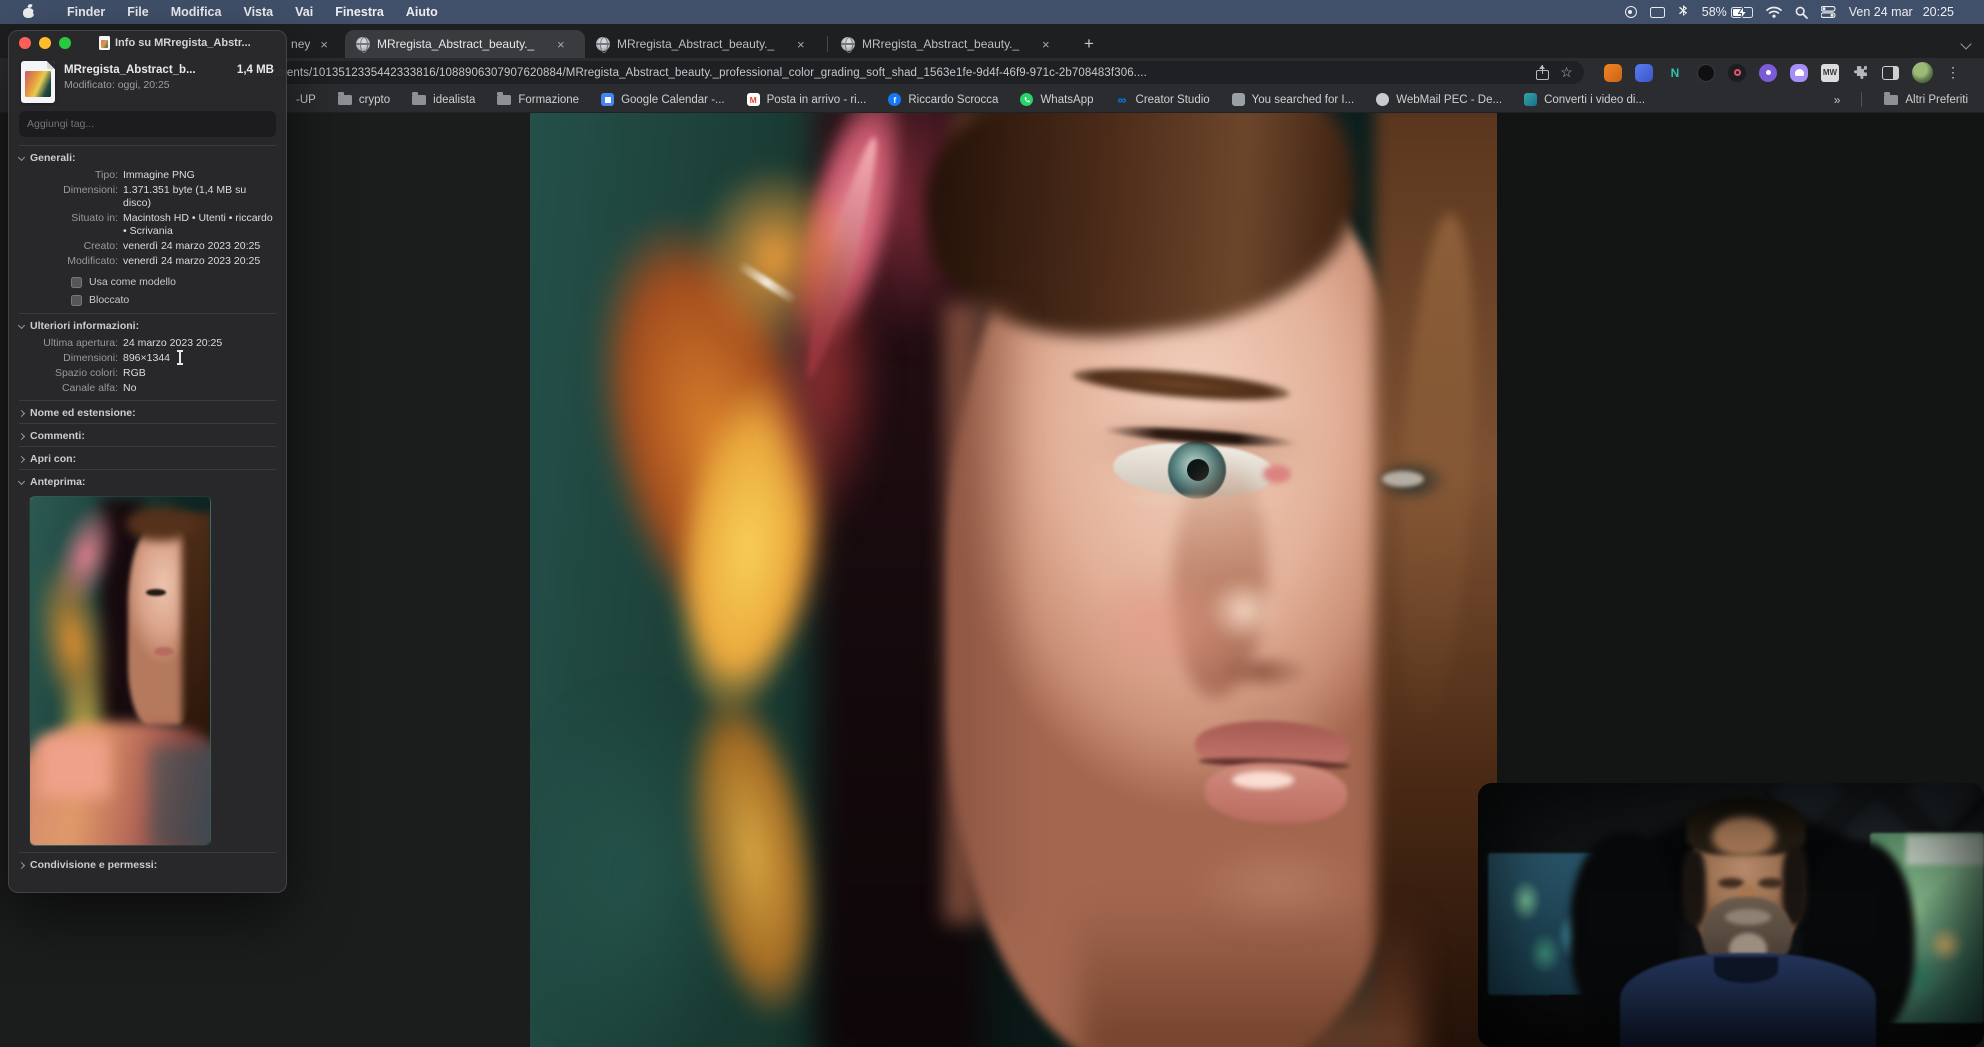 Image resolution: width=1984 pixels, height=1047 pixels. What do you see at coordinates (1768, 72) in the screenshot?
I see `purple-flower-extension-icon` at bounding box center [1768, 72].